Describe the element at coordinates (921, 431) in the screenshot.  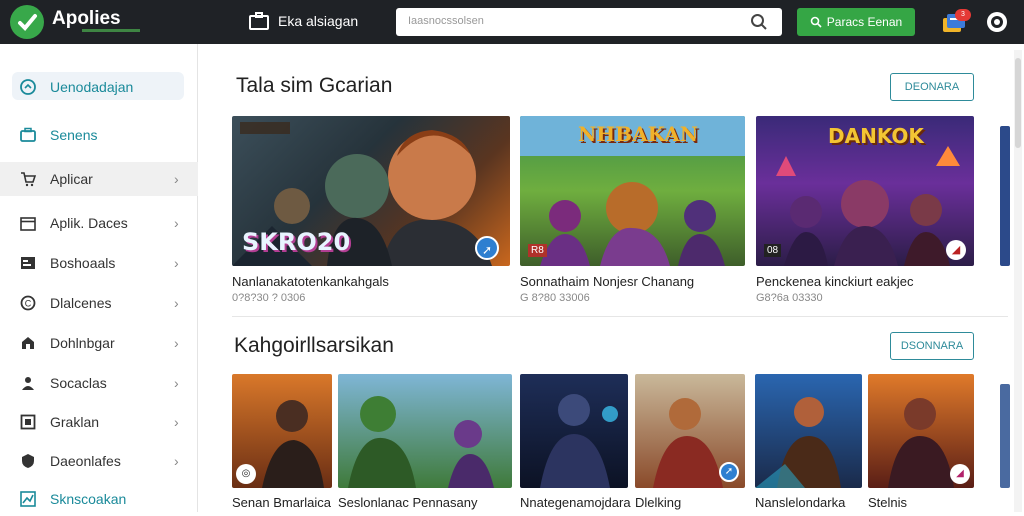
I see `game-card-image: ◢` at that location.